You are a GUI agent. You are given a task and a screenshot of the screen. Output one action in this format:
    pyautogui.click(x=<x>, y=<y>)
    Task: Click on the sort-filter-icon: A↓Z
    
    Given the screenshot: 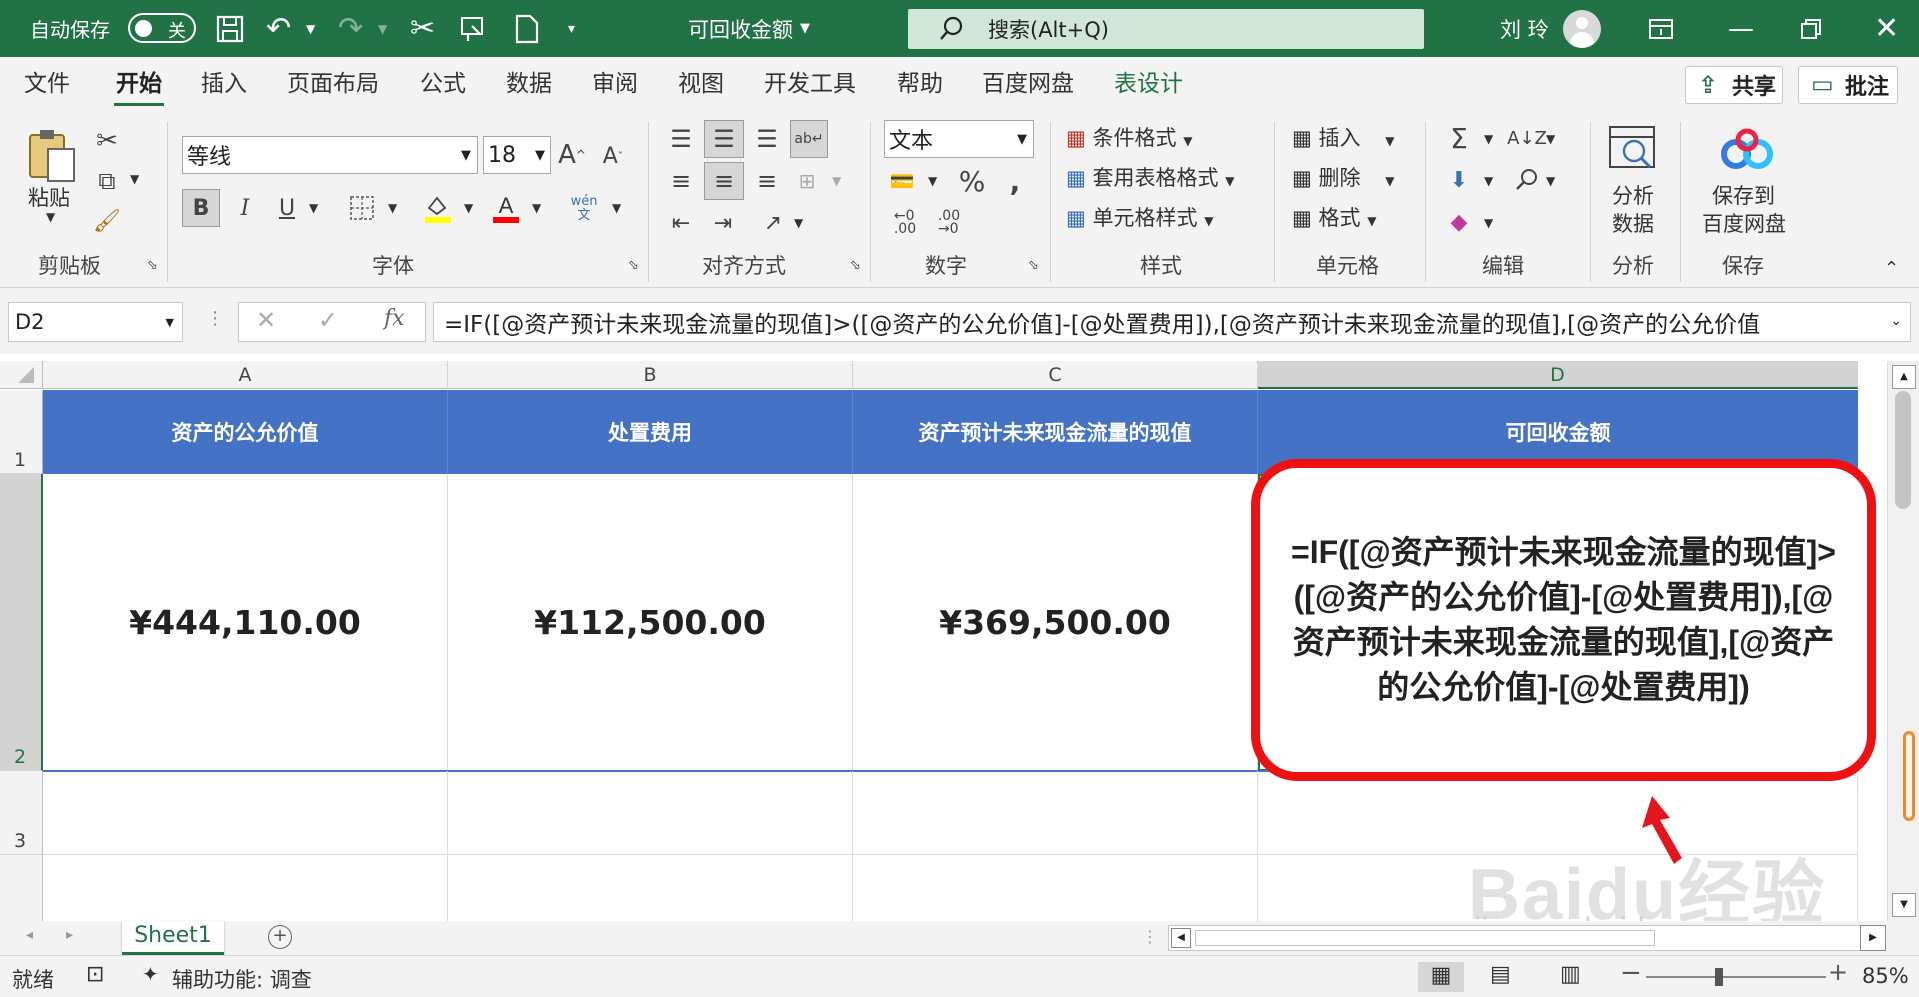 What is the action you would take?
    pyautogui.click(x=1527, y=138)
    